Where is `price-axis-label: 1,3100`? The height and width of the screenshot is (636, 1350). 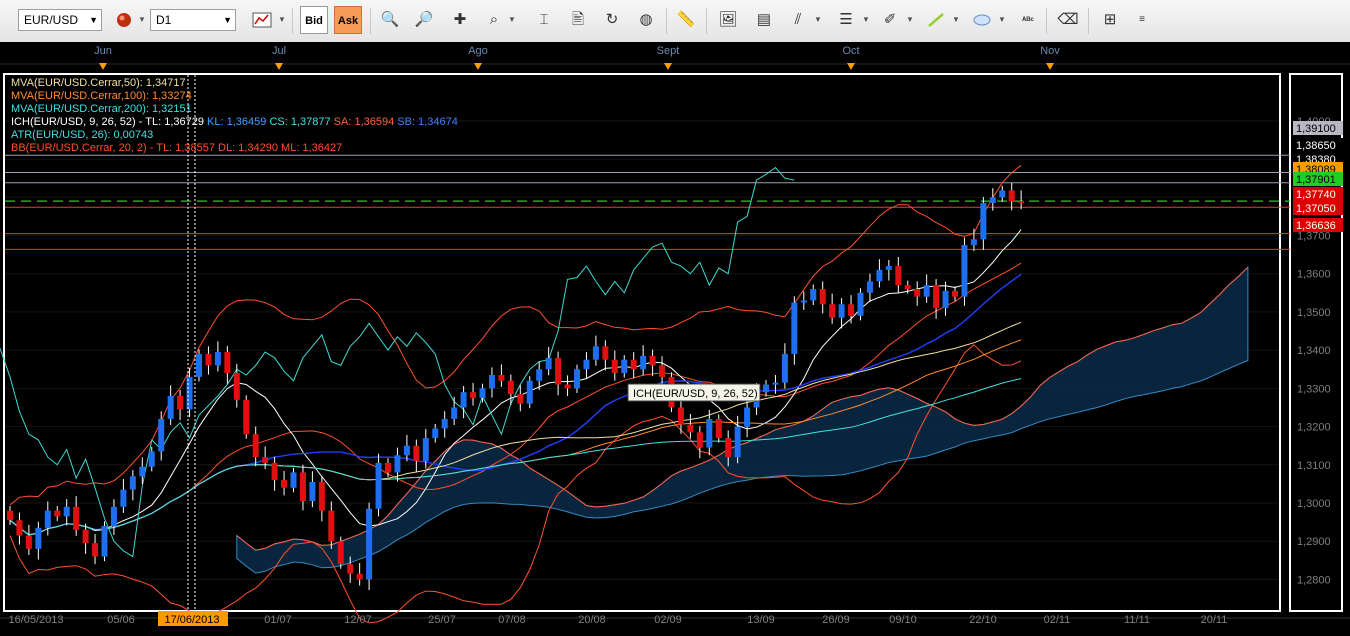 price-axis-label: 1,3100 is located at coordinates (1314, 466).